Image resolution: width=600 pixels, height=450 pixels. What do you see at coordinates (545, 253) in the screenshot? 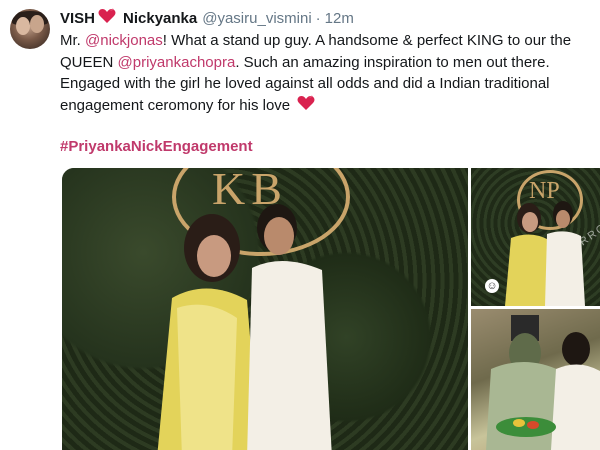
I see `couple-figure` at bounding box center [545, 253].